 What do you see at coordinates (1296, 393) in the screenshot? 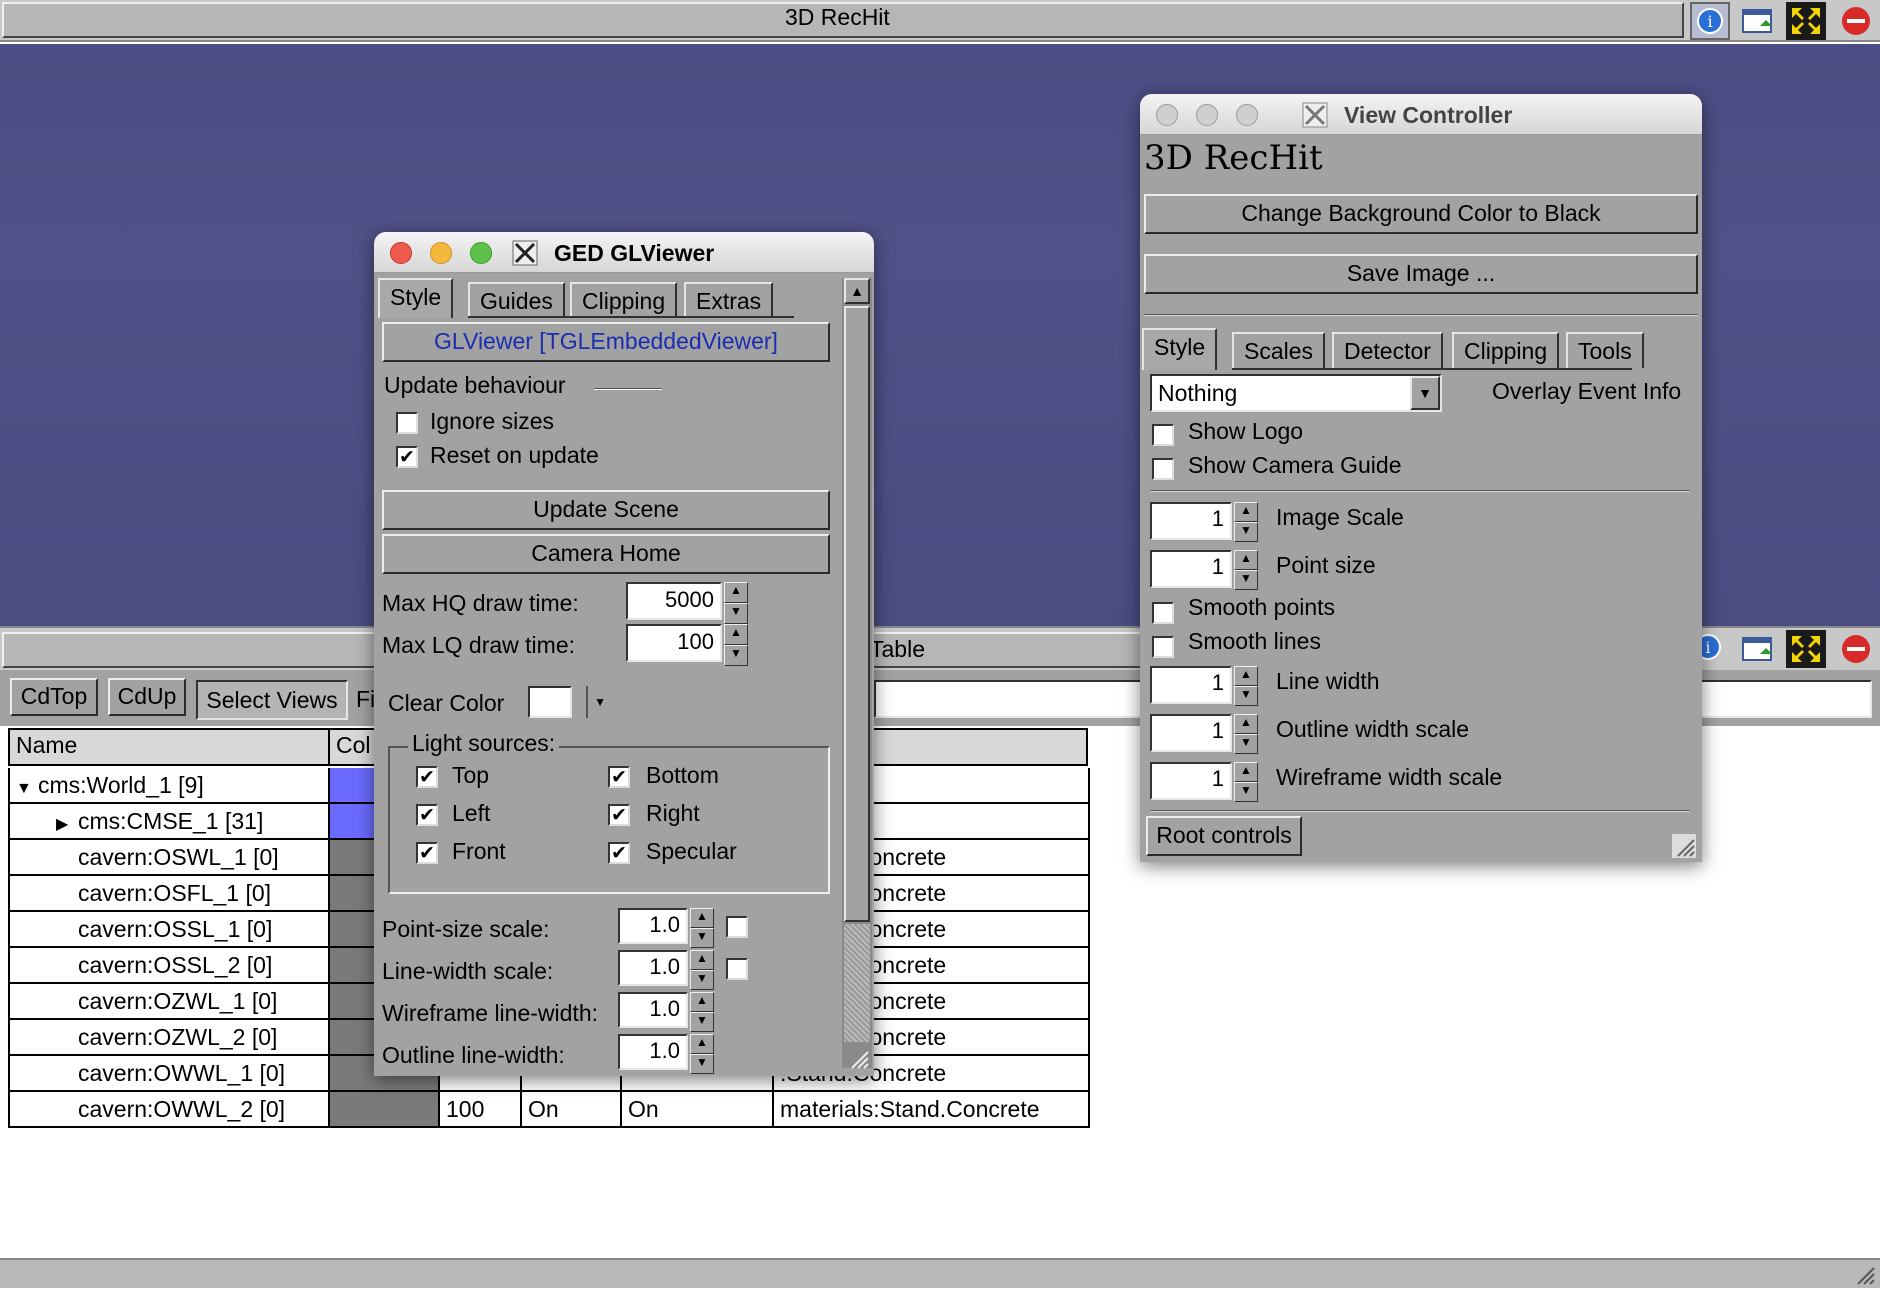
I see `overlay-select: Nothing ▼` at bounding box center [1296, 393].